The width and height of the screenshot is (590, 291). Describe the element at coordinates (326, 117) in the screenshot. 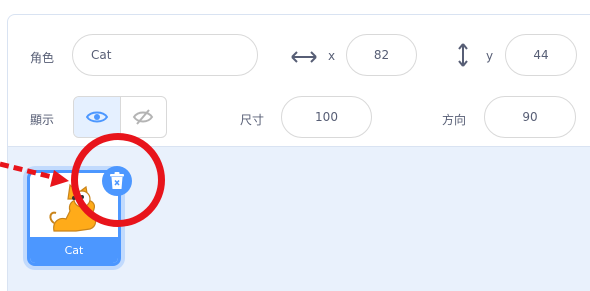

I see `size-field: 100` at that location.